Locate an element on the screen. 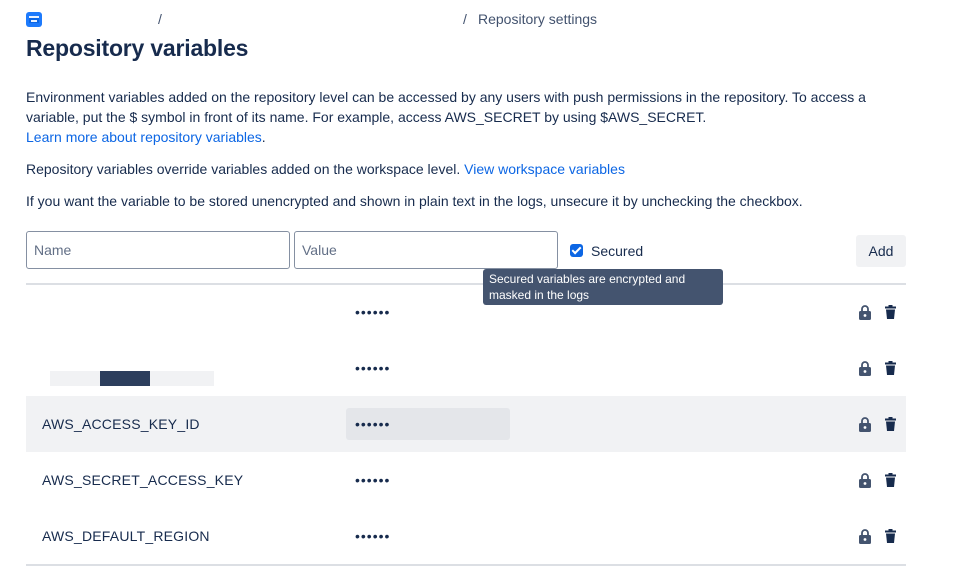 This screenshot has width=953, height=574. variable-row: AWS_ACCESS_KEY_ID •••••• is located at coordinates (466, 424).